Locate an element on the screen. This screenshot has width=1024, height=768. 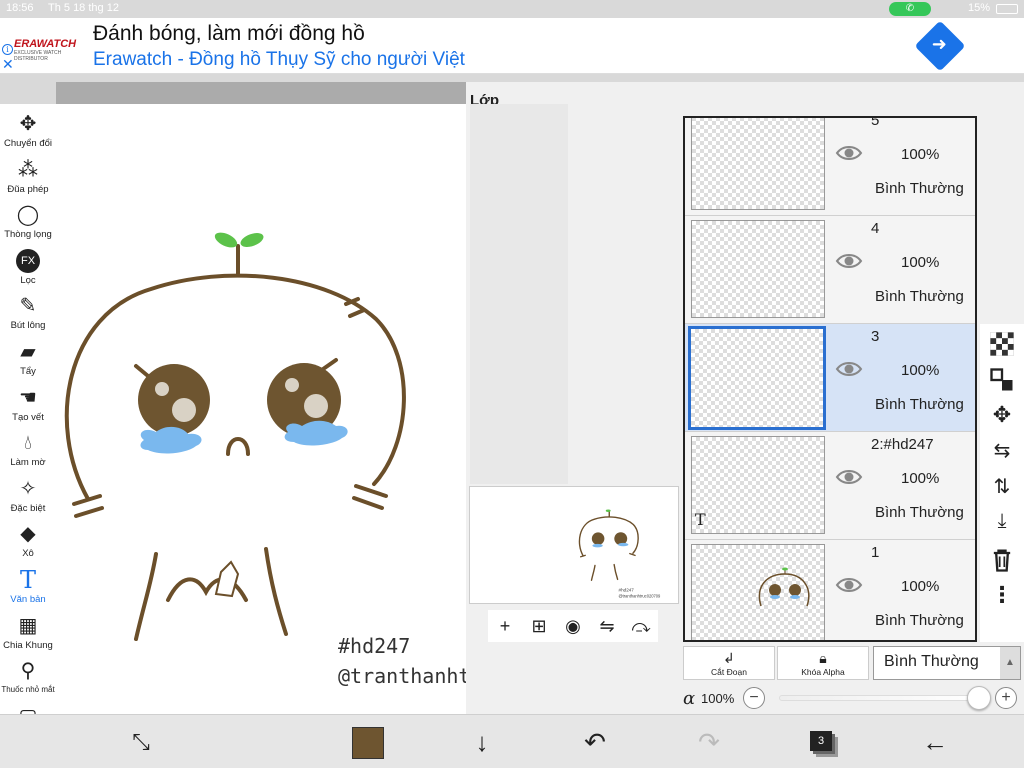
layer-name: 3 is located at coordinates (875, 336).